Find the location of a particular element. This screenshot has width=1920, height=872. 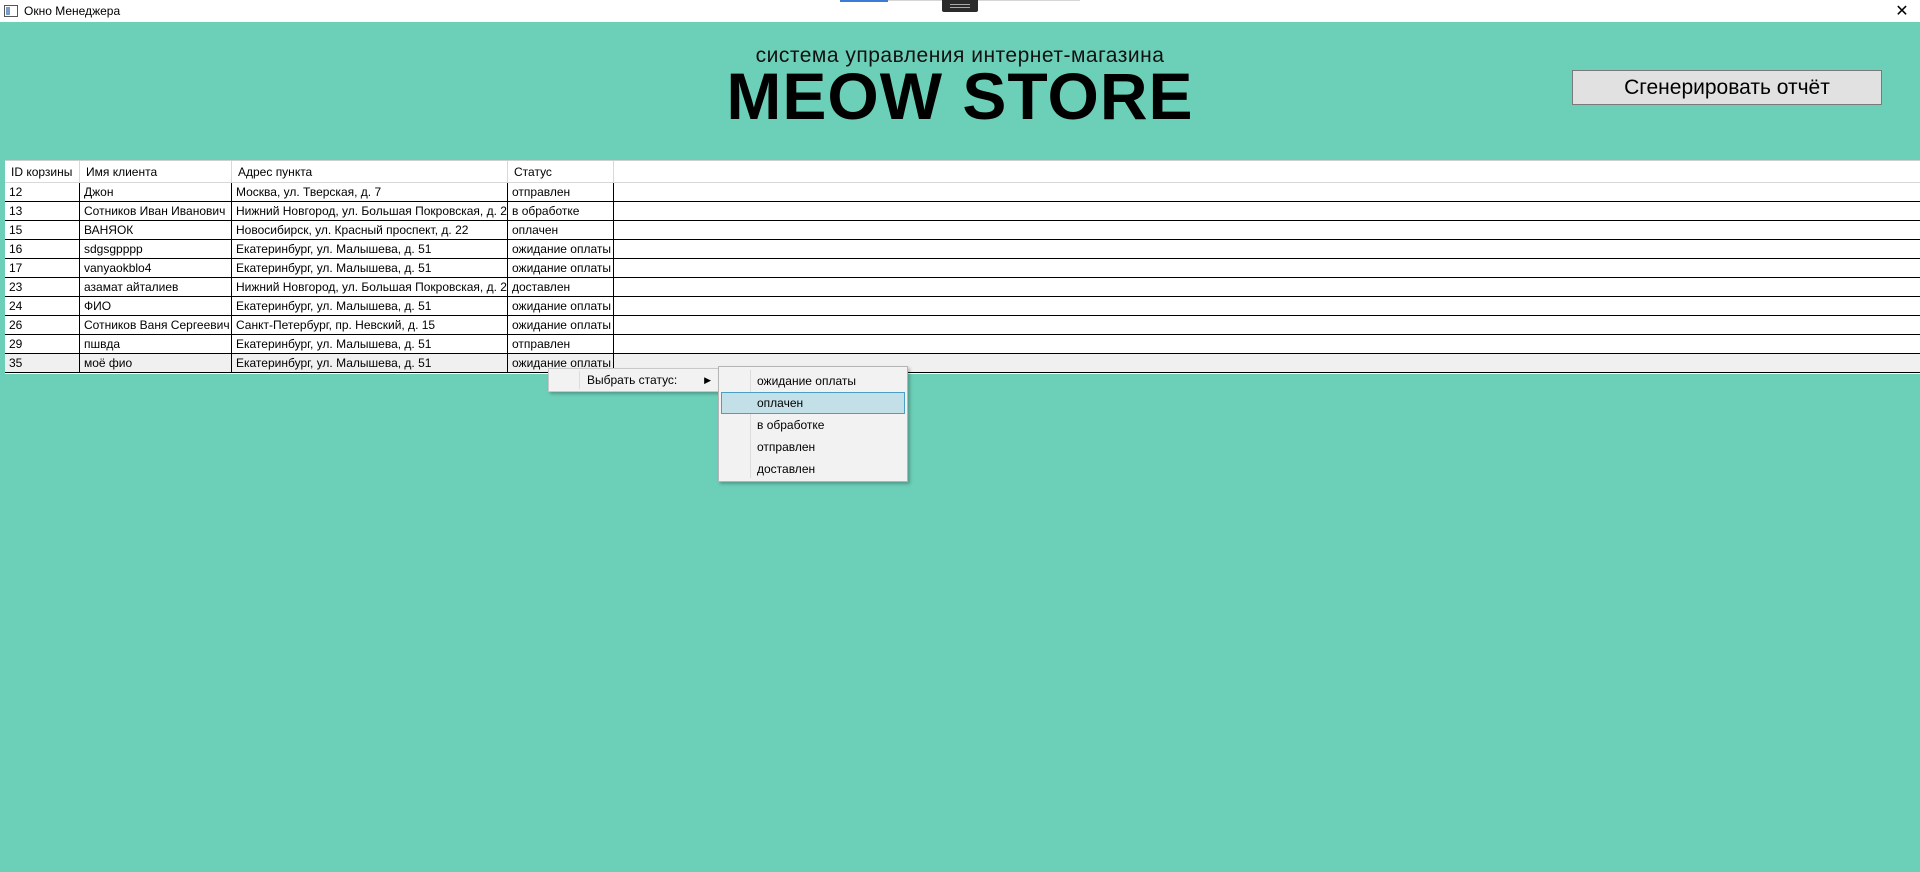

title-bar: Окно Менеджера ✕ is located at coordinates (960, 11).